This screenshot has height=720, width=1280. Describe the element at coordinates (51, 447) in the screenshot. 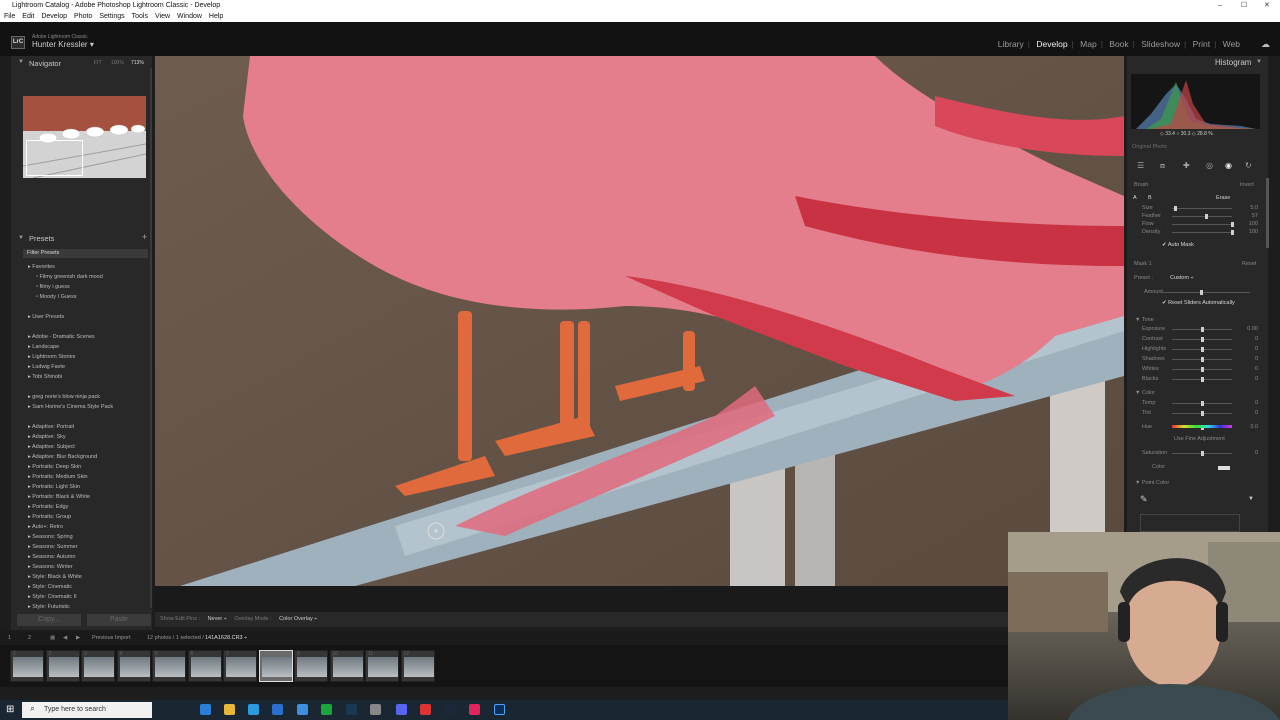

I see `preset-group: ▸ Adaptive: Subject` at that location.